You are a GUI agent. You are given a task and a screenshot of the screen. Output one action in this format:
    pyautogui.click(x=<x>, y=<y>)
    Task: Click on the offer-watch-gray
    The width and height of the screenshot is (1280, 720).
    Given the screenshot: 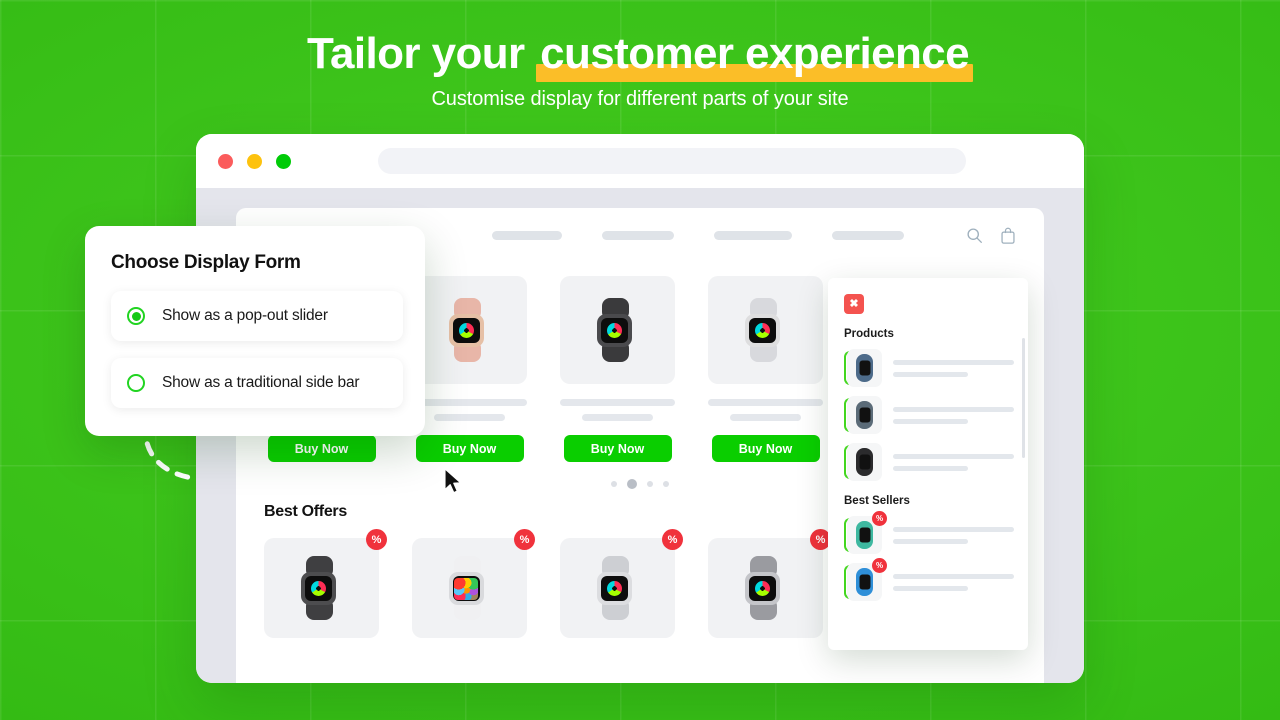 What is the action you would take?
    pyautogui.click(x=766, y=588)
    